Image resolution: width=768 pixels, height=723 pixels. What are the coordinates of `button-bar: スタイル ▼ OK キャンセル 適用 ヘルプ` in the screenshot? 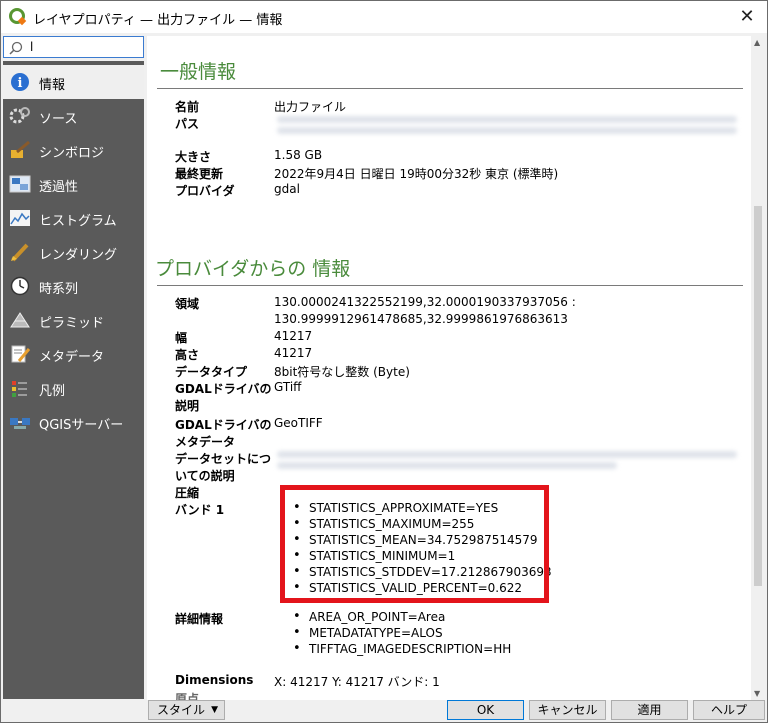 It's located at (384, 711).